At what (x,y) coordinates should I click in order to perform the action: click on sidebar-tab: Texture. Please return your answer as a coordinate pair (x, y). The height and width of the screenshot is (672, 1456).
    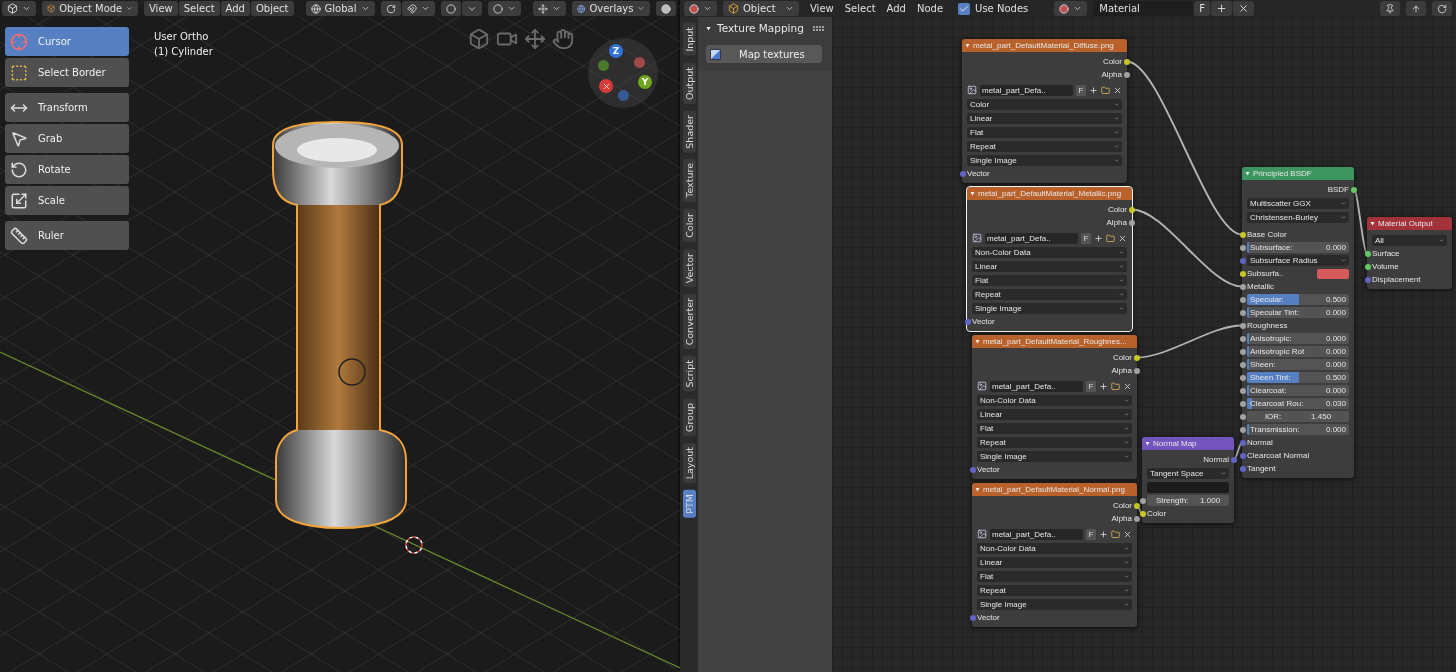
    Looking at the image, I should click on (689, 181).